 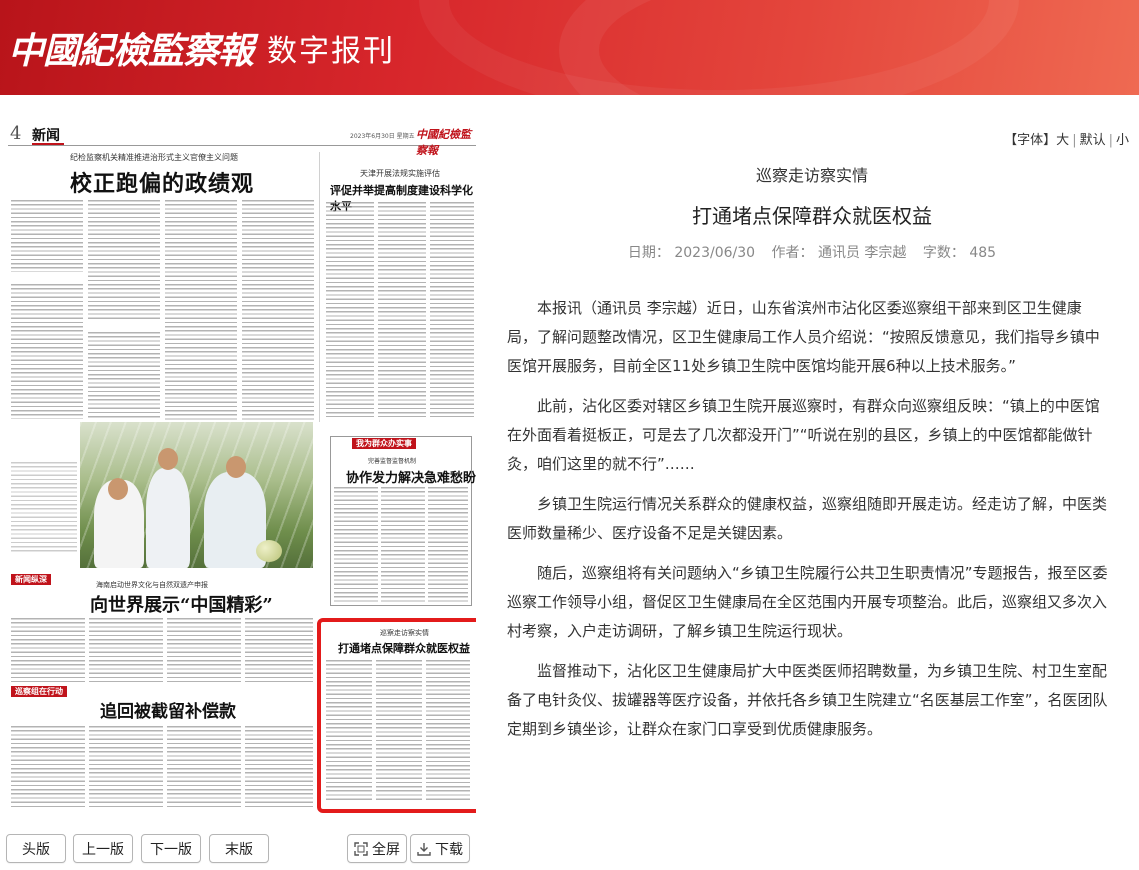 What do you see at coordinates (181, 604) in the screenshot?
I see `story-title: 向世界展示“中国精彩”` at bounding box center [181, 604].